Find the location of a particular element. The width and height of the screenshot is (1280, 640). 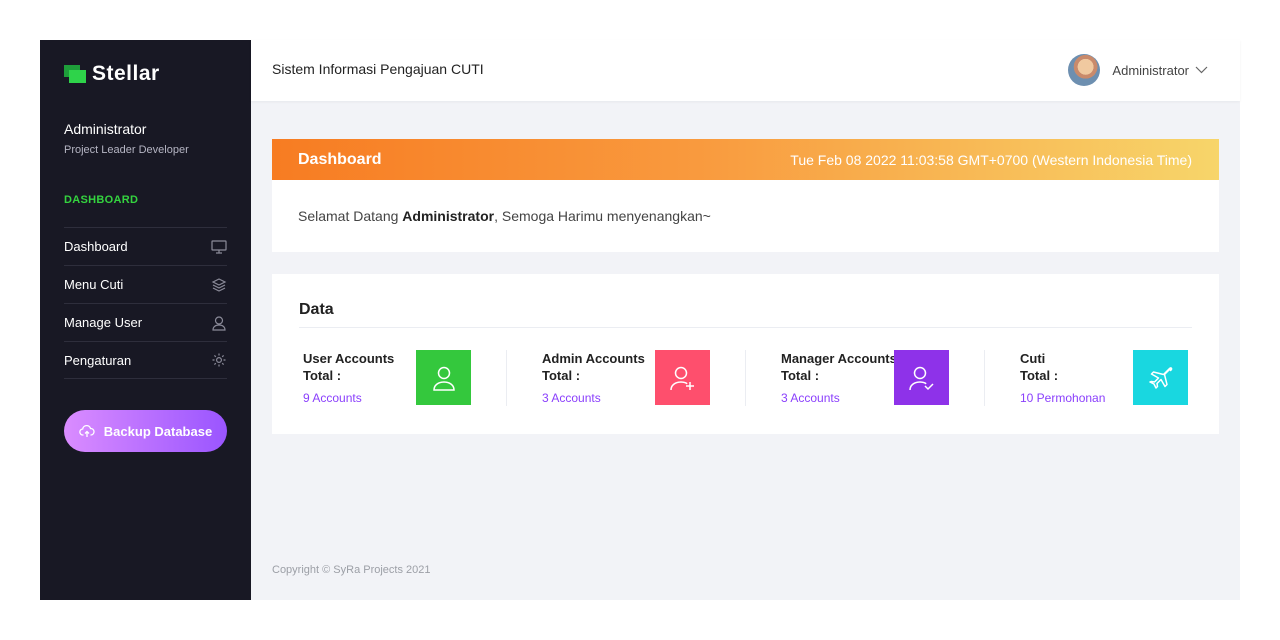

backup-database-button: Backup Database is located at coordinates (145, 431).